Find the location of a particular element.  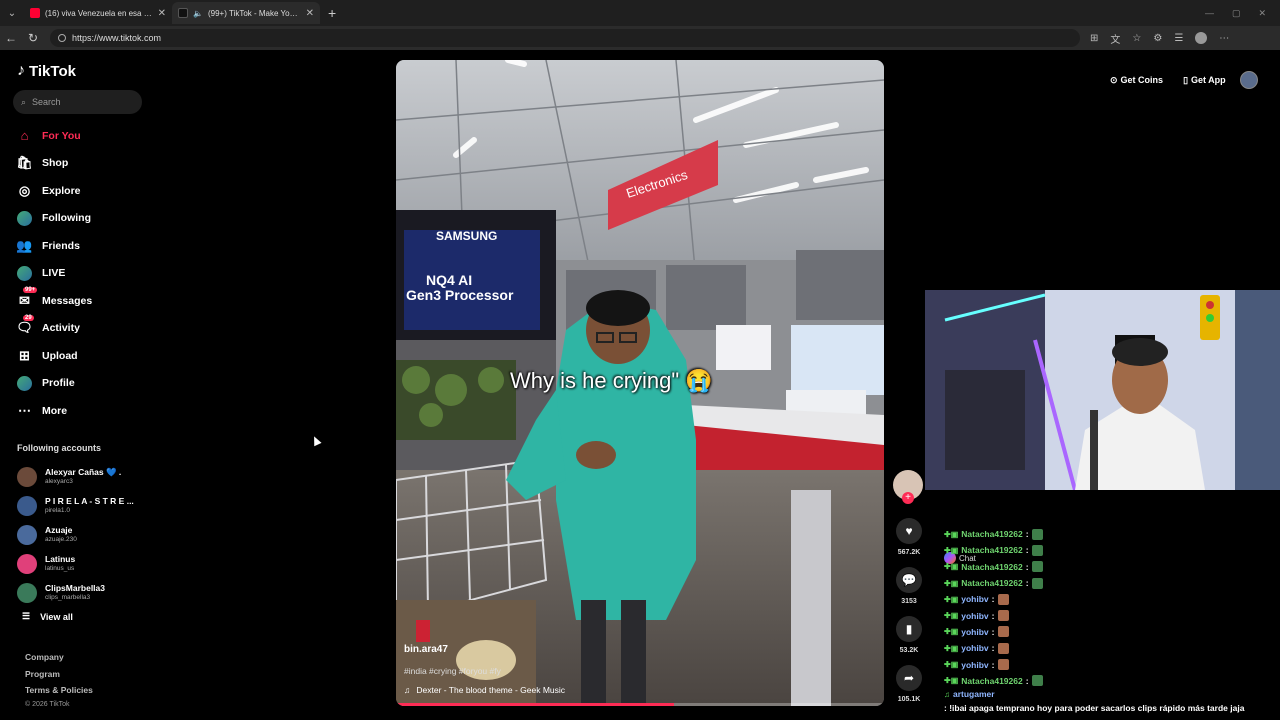

search-input: ⌕ Search is located at coordinates (77, 102).